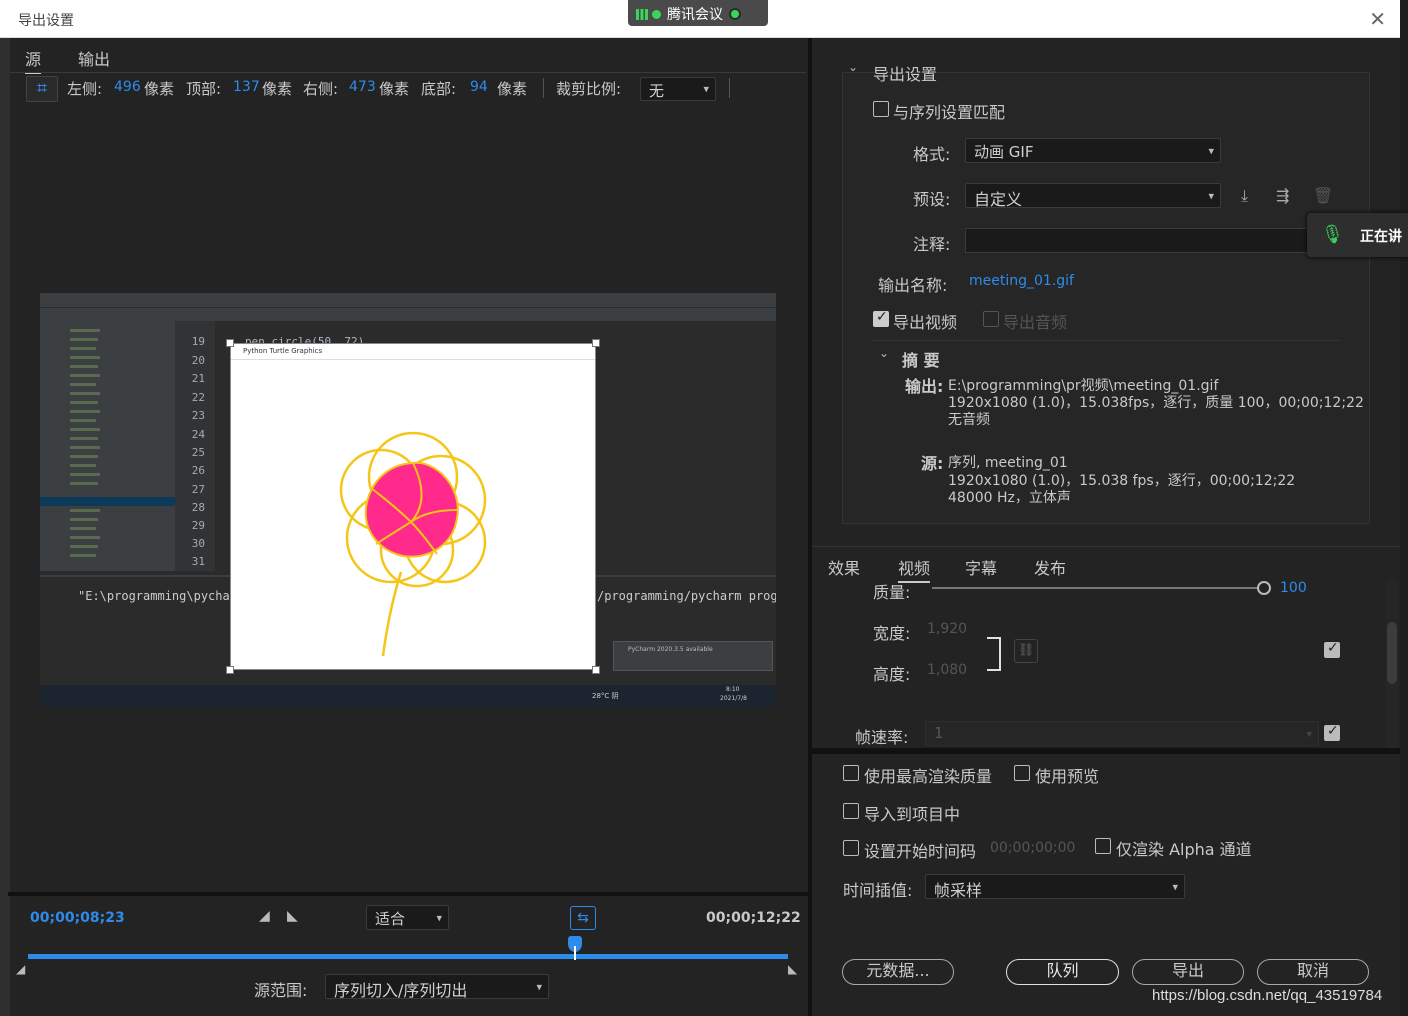 This screenshot has width=1408, height=1016. Describe the element at coordinates (921, 360) in the screenshot. I see `summary-title: 摘 要` at that location.